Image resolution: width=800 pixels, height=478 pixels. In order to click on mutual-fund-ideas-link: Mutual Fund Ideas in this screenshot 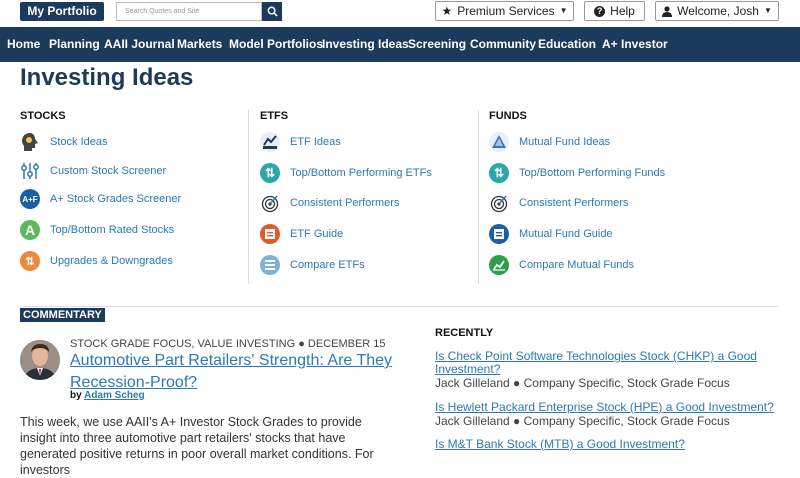, I will do `click(549, 142)`.